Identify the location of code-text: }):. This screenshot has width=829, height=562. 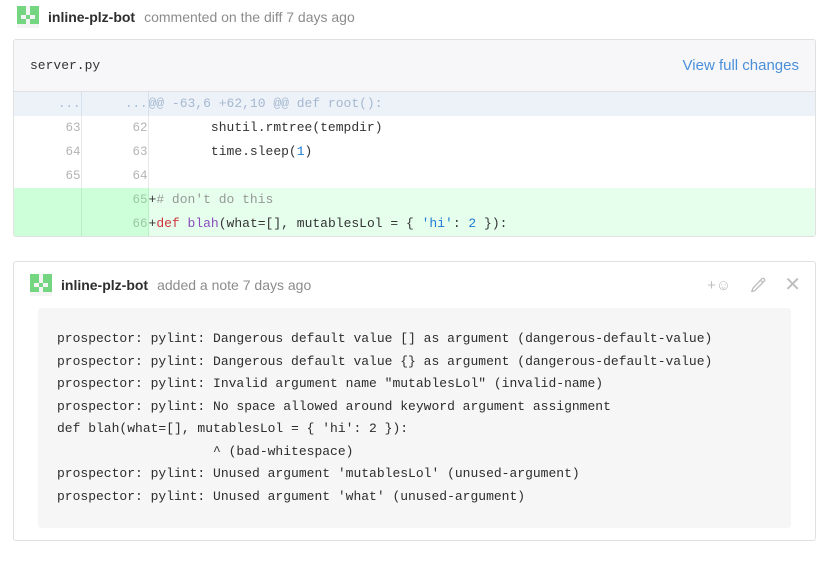
(492, 223).